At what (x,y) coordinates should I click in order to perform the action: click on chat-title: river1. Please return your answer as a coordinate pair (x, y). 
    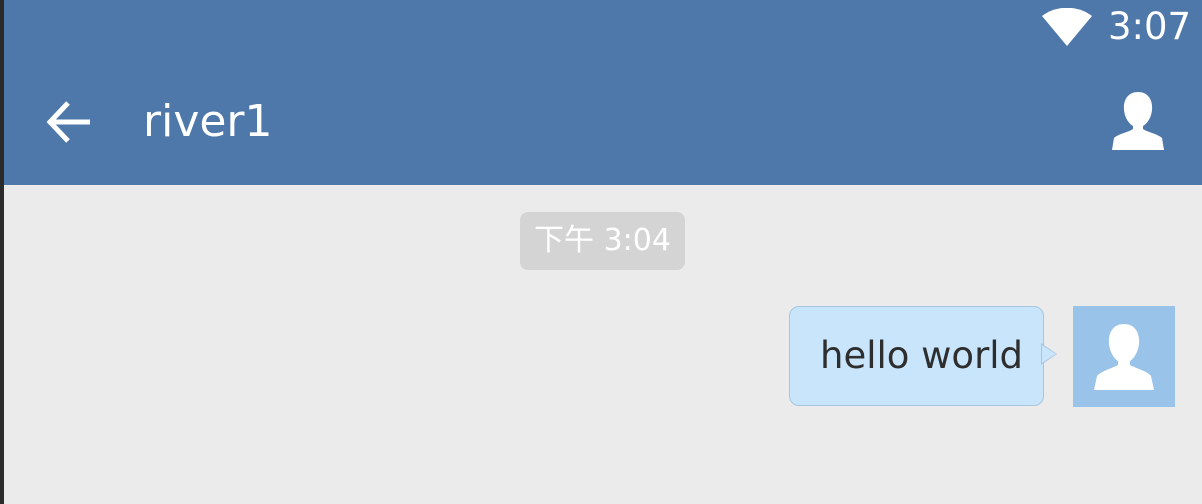
    Looking at the image, I should click on (208, 121).